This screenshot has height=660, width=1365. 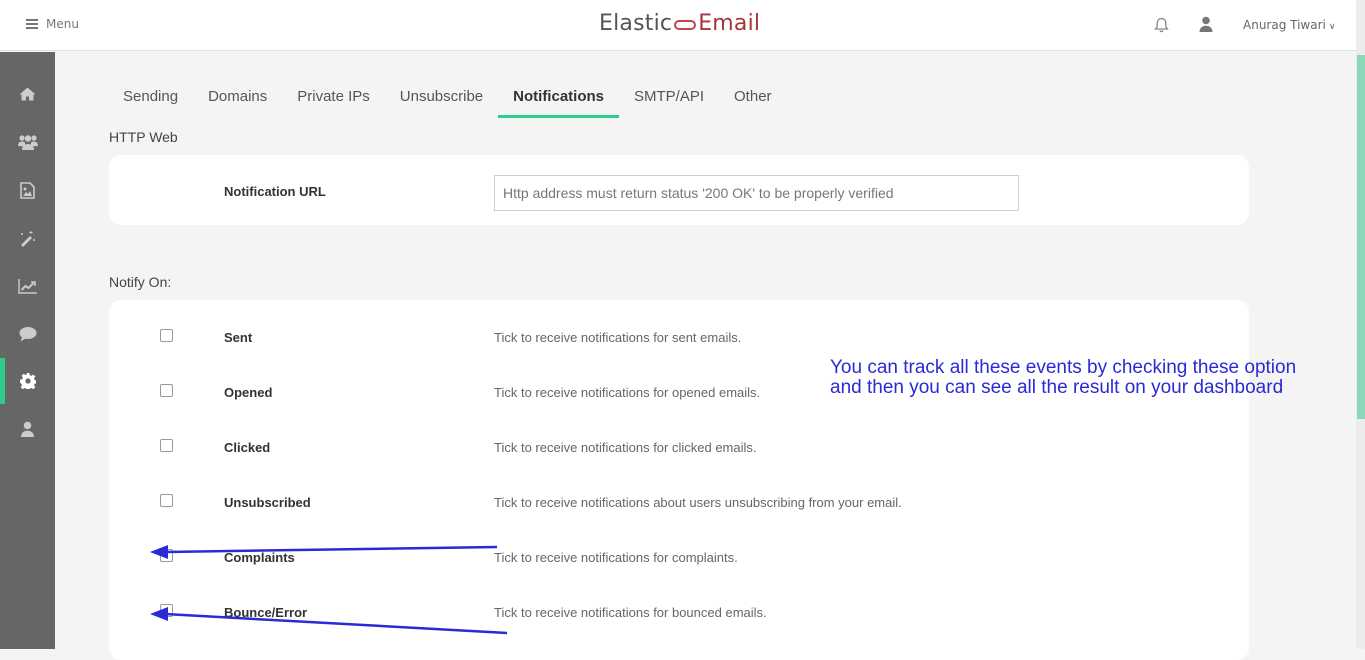 I want to click on option-label: Unsubscribed, so click(x=267, y=502).